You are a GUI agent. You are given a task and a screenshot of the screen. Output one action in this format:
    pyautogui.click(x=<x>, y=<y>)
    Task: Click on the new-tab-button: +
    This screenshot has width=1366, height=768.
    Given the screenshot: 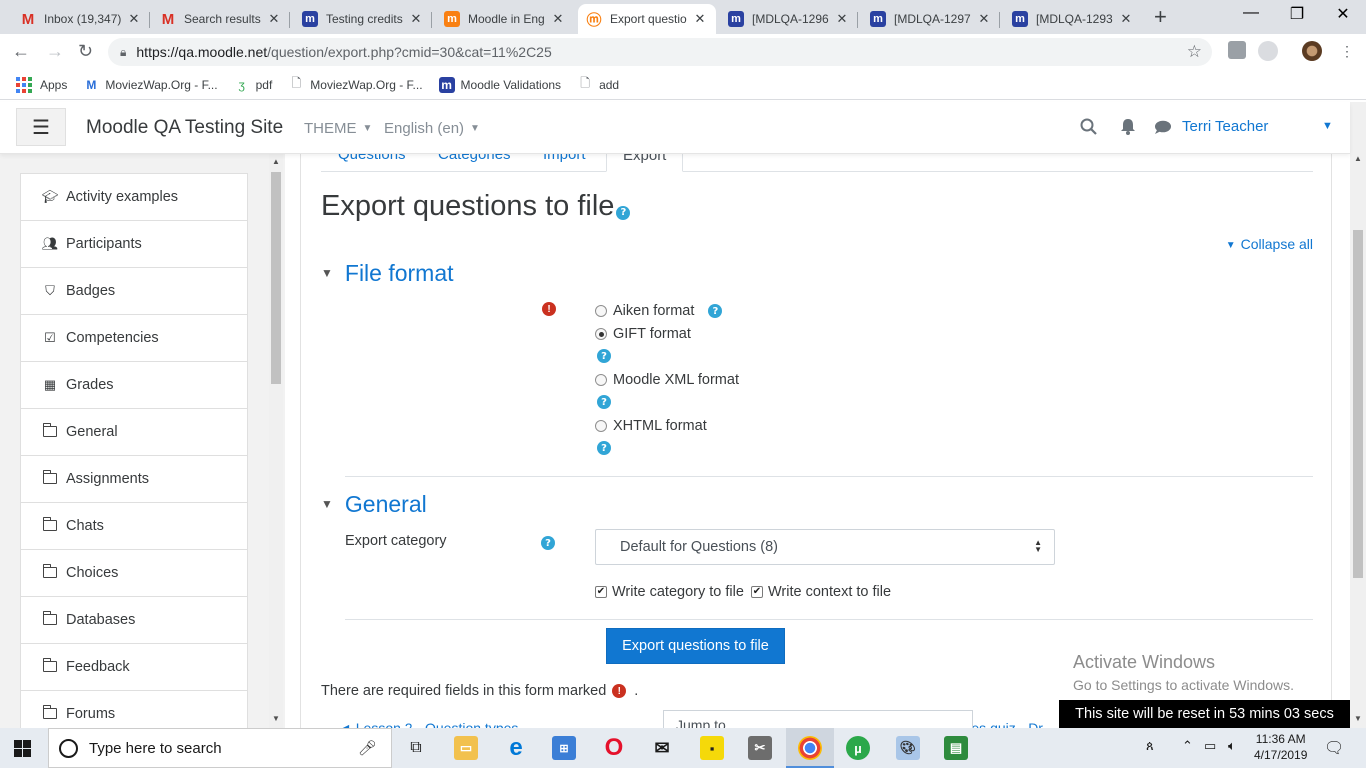 What is the action you would take?
    pyautogui.click(x=1160, y=17)
    